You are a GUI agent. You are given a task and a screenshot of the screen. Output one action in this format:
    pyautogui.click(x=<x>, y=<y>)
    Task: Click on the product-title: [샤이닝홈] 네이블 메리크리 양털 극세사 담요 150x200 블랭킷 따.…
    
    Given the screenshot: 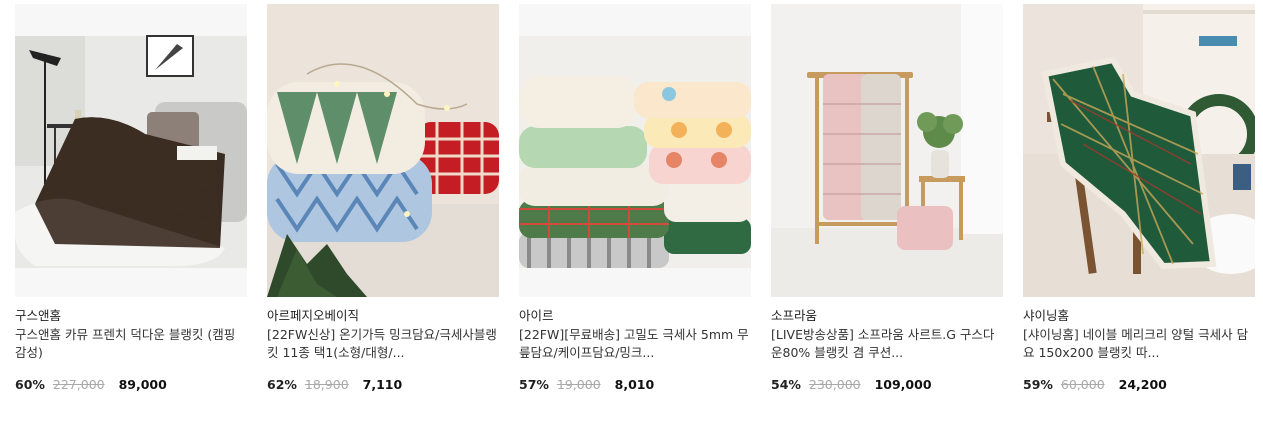 What is the action you would take?
    pyautogui.click(x=1139, y=344)
    